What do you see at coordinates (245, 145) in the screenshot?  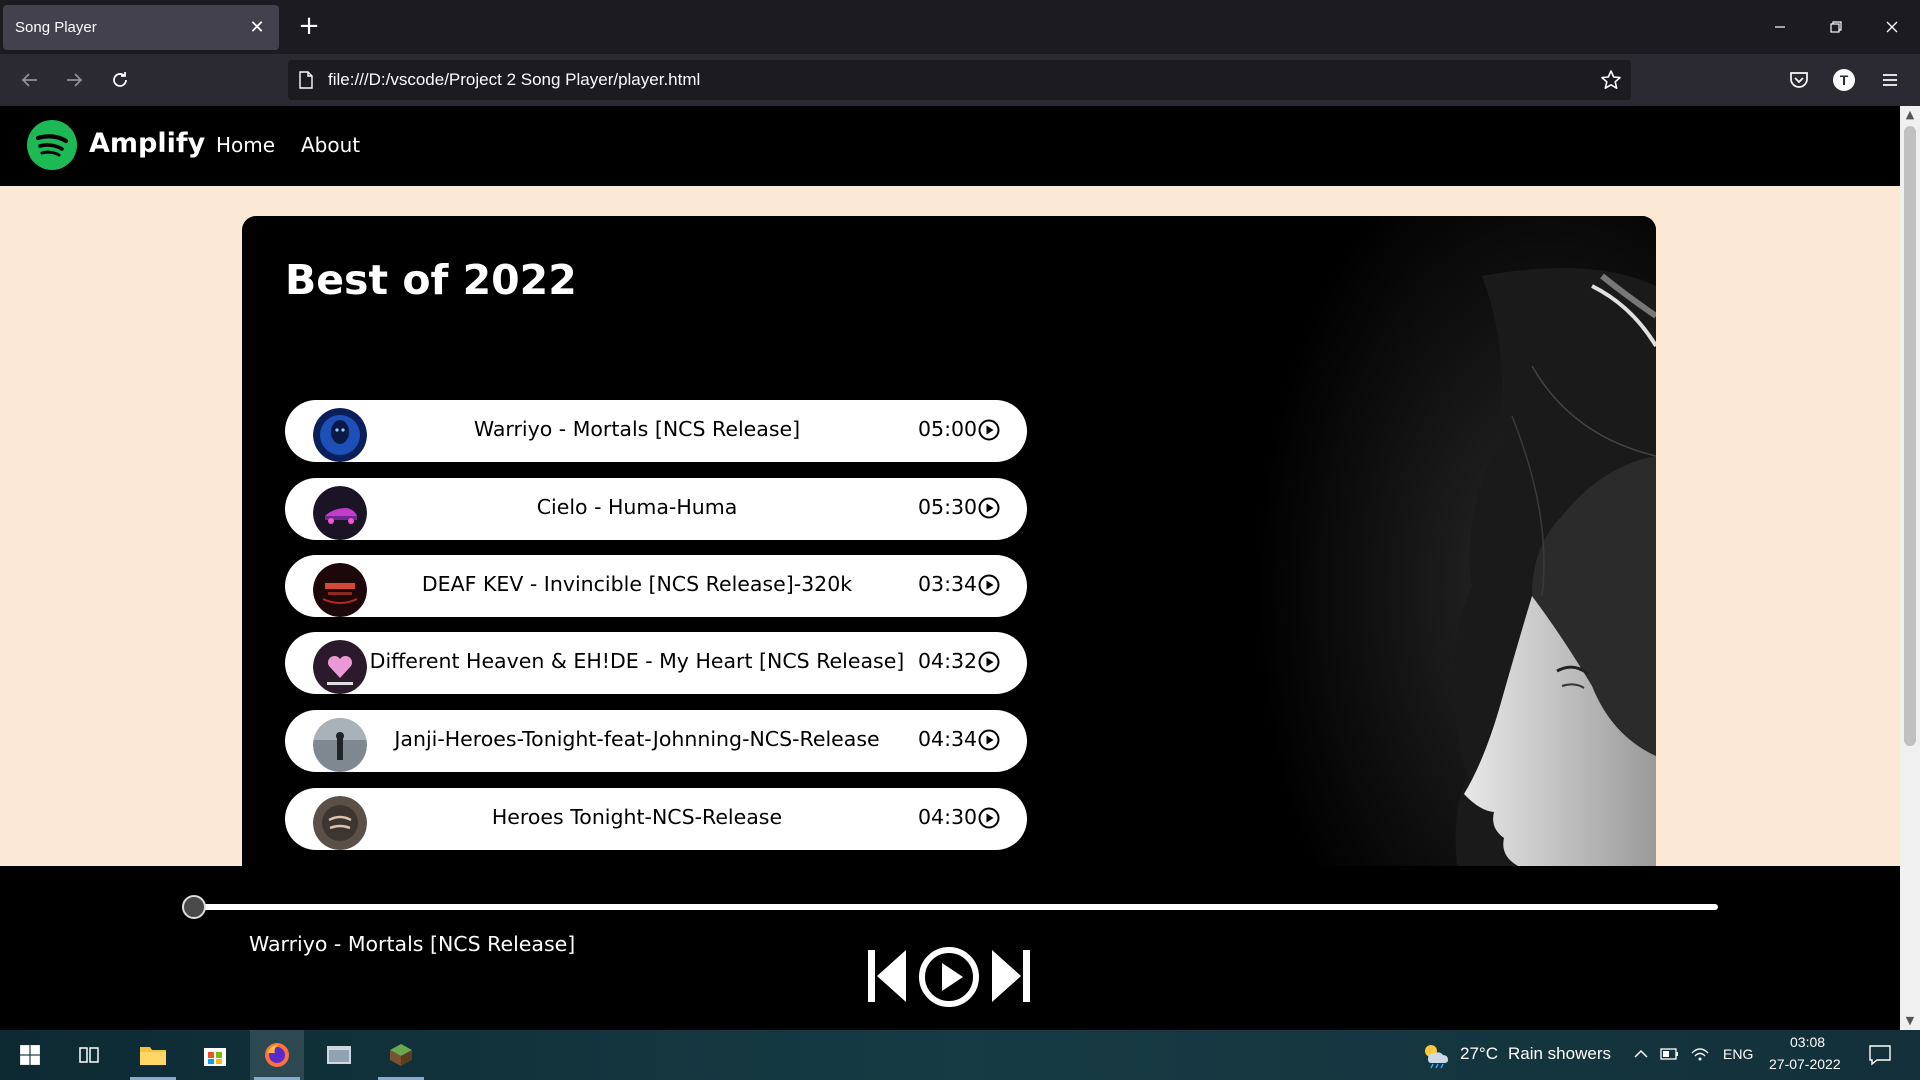 I see `nav-link-home: Home` at bounding box center [245, 145].